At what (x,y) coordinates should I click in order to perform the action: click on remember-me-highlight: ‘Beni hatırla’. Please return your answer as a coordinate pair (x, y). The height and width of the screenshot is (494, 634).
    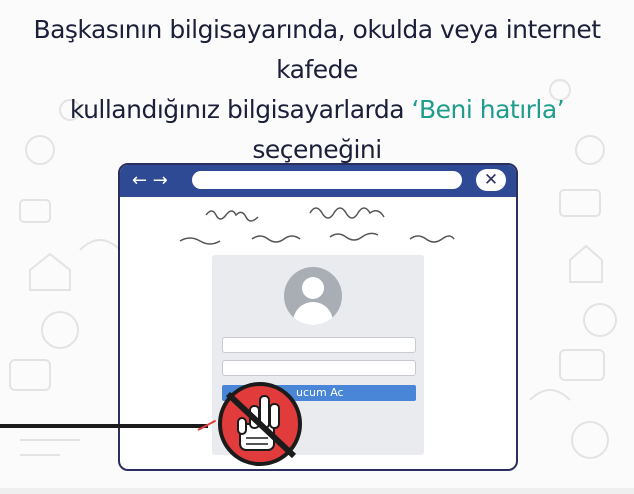
    Looking at the image, I should click on (488, 109).